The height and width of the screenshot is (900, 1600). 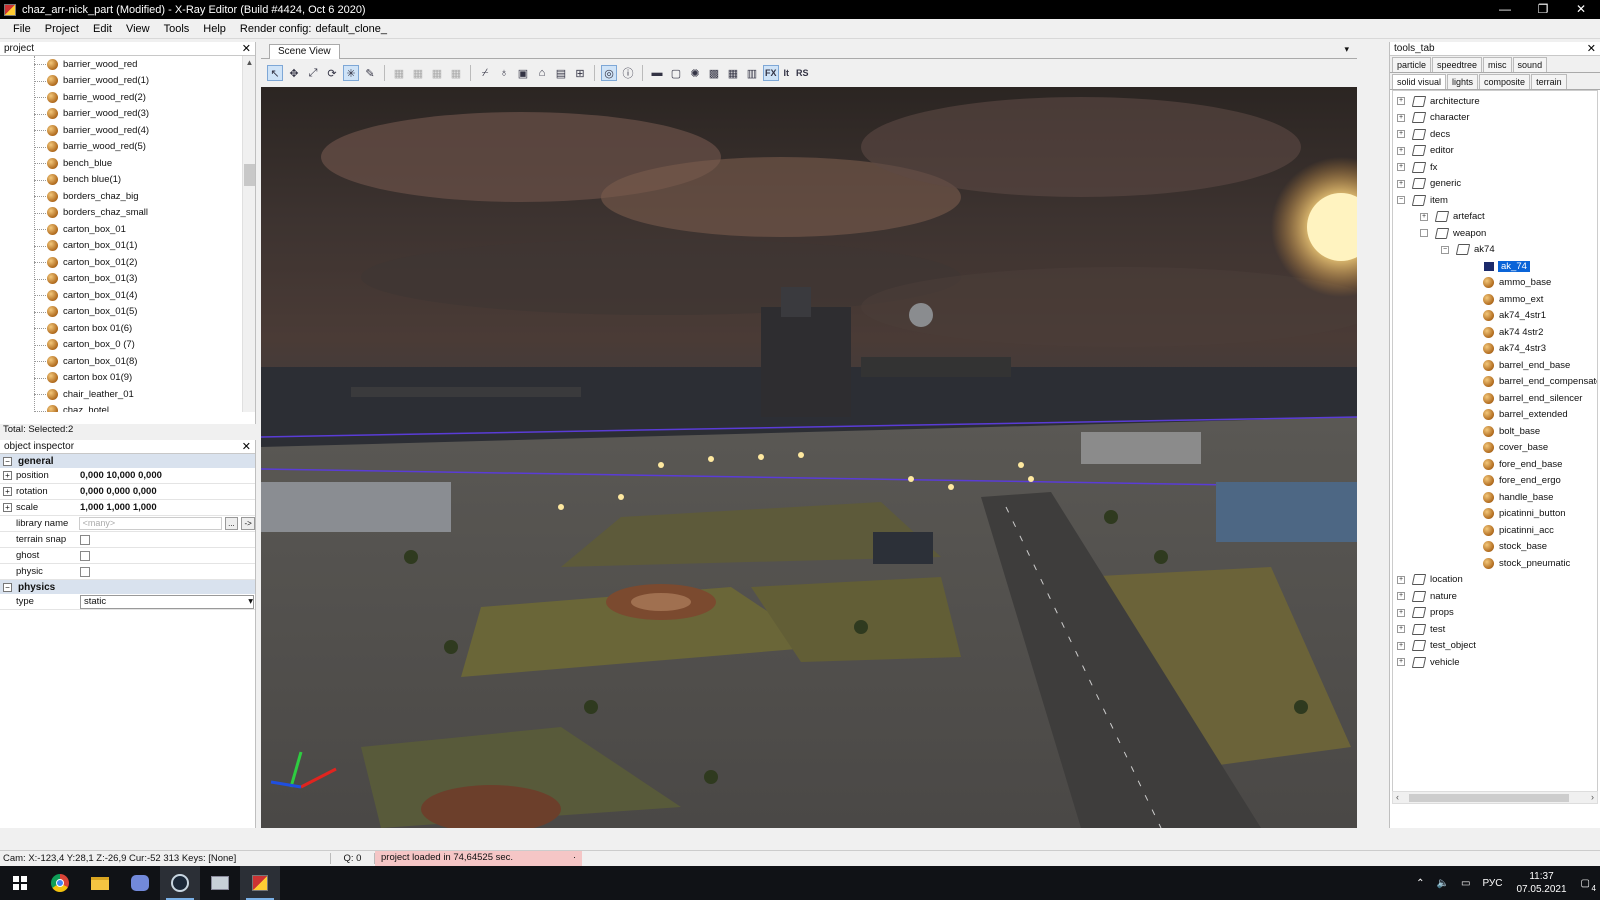 I want to click on rs-toggle-button: RS, so click(x=802, y=73).